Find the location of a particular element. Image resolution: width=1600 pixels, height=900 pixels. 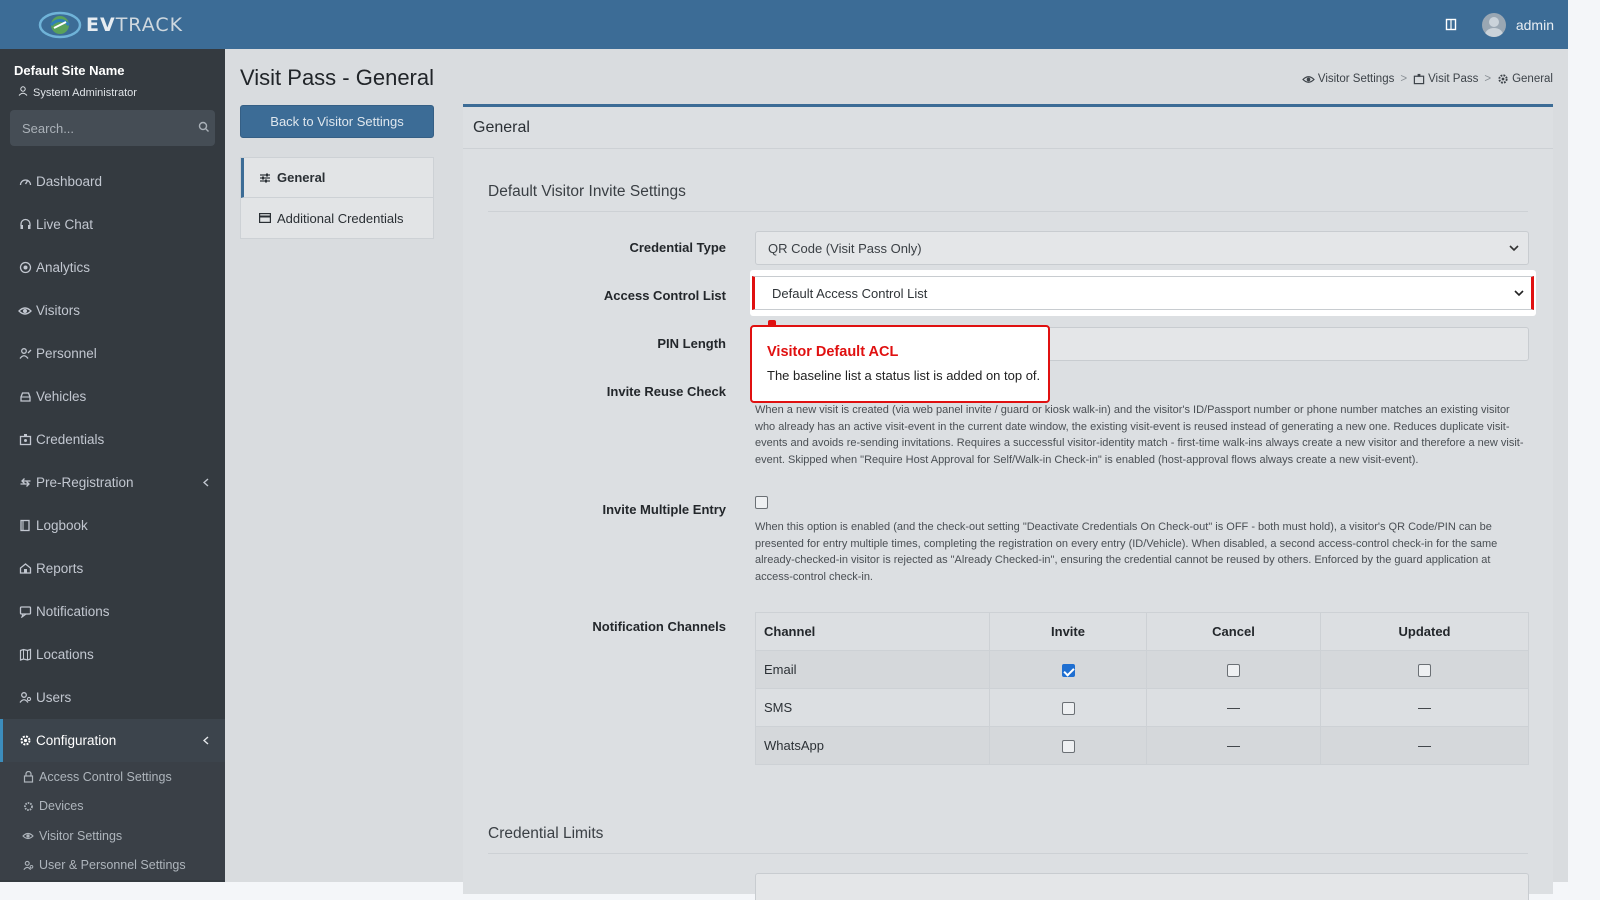

dashboard-icon is located at coordinates (25, 182).